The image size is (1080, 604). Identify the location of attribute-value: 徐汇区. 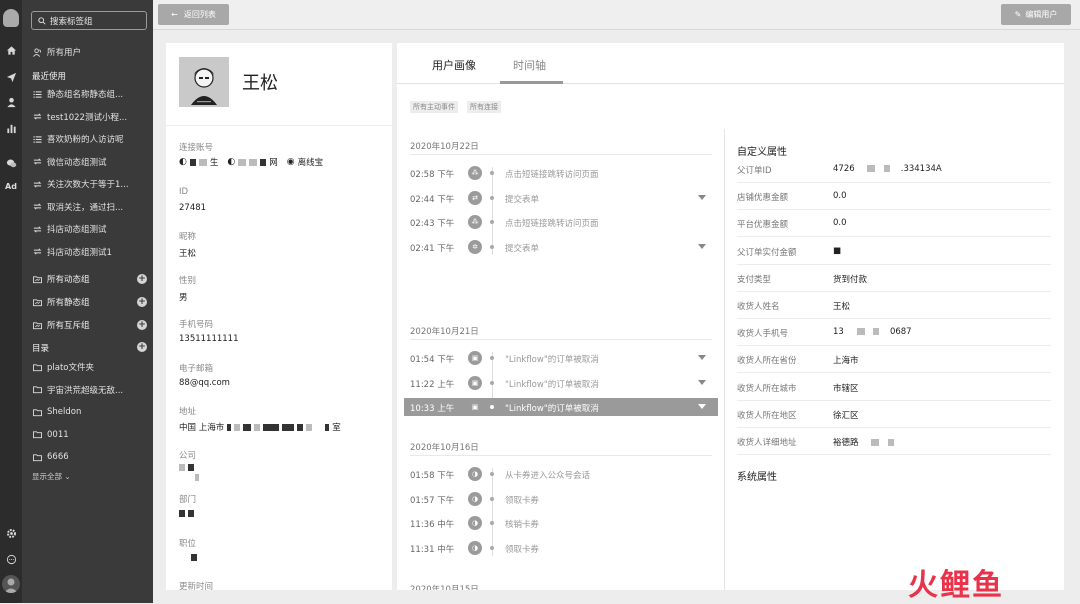
(846, 415).